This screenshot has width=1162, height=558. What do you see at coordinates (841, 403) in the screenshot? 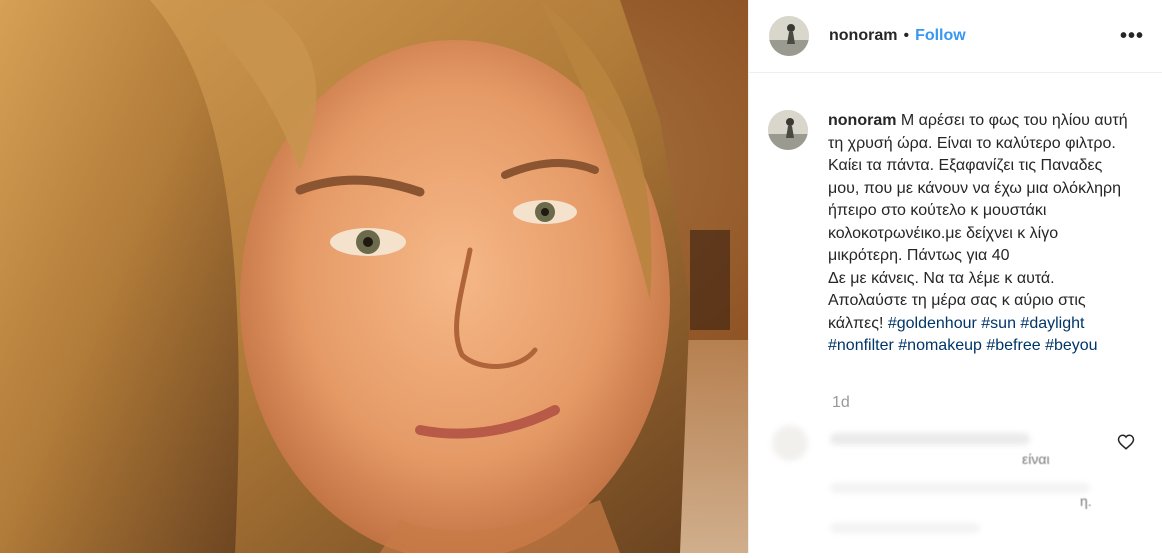
I see `post-timestamp: 1d` at bounding box center [841, 403].